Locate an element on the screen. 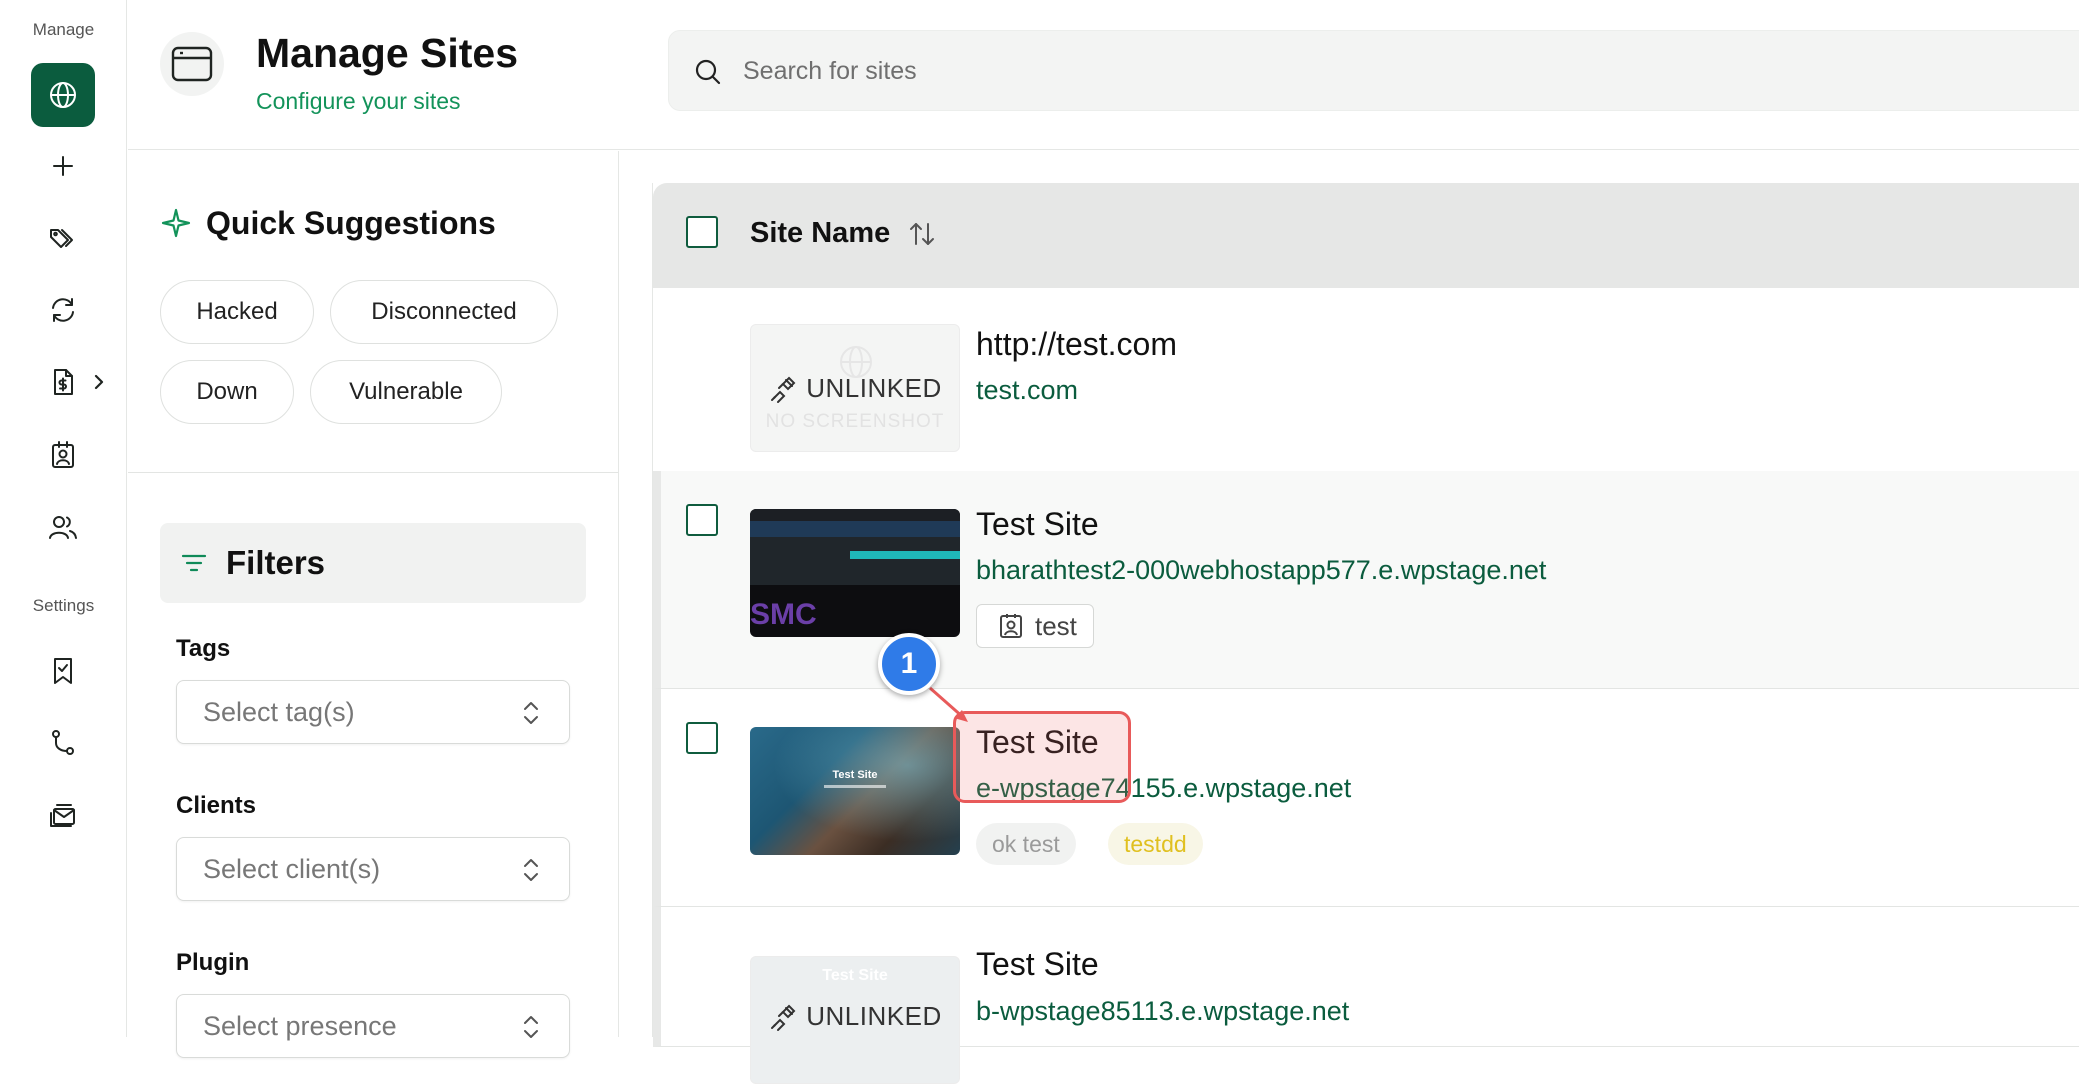 This screenshot has height=1084, width=2079. site-thumbnail: Test Site UNLINKED is located at coordinates (855, 1020).